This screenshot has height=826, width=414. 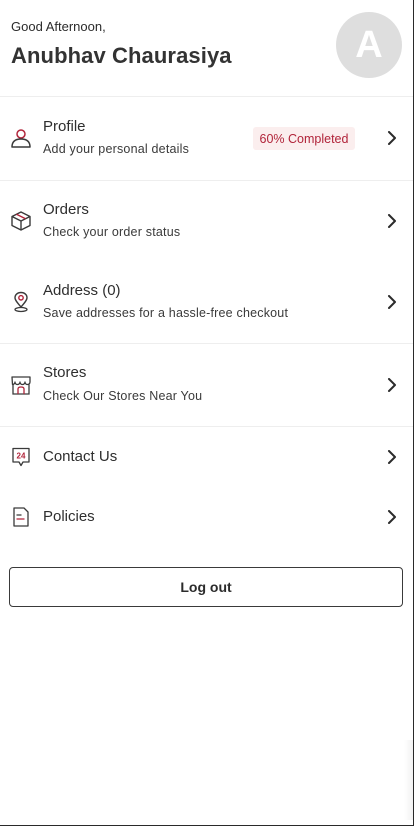 What do you see at coordinates (123, 396) in the screenshot?
I see `menu-item-subtitle: Check Our Stores Near You` at bounding box center [123, 396].